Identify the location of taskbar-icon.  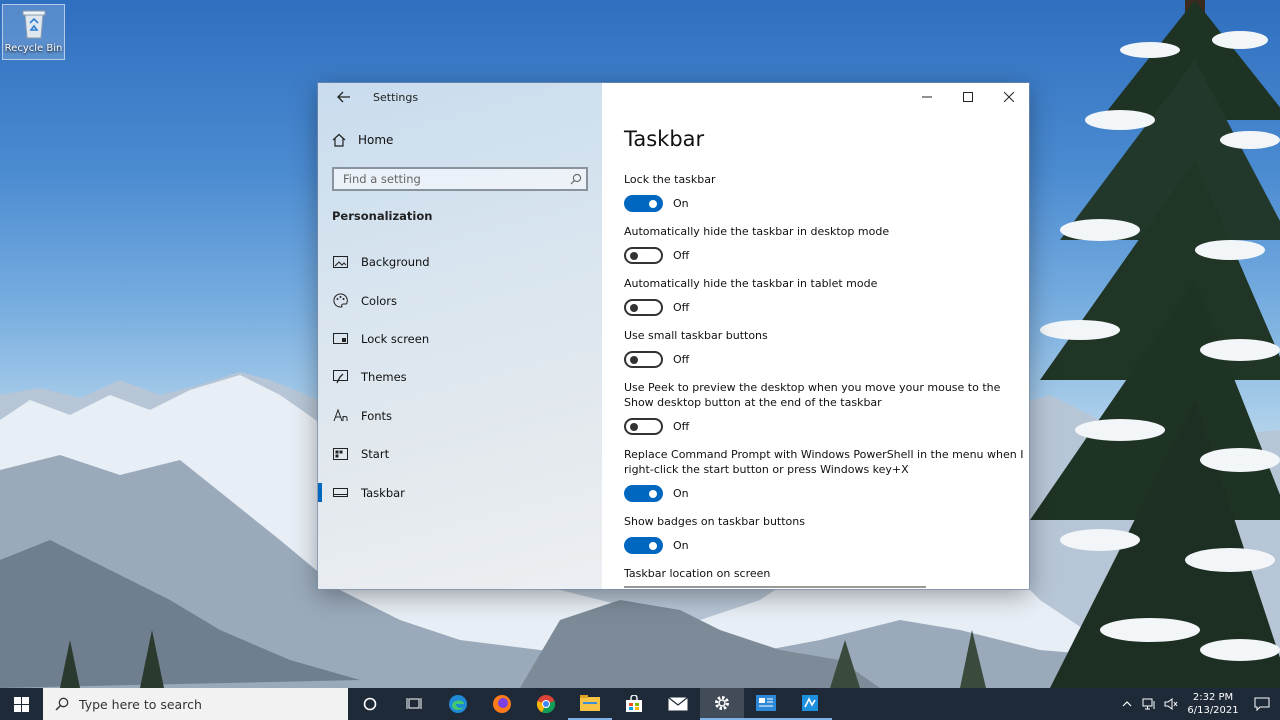
(340, 493).